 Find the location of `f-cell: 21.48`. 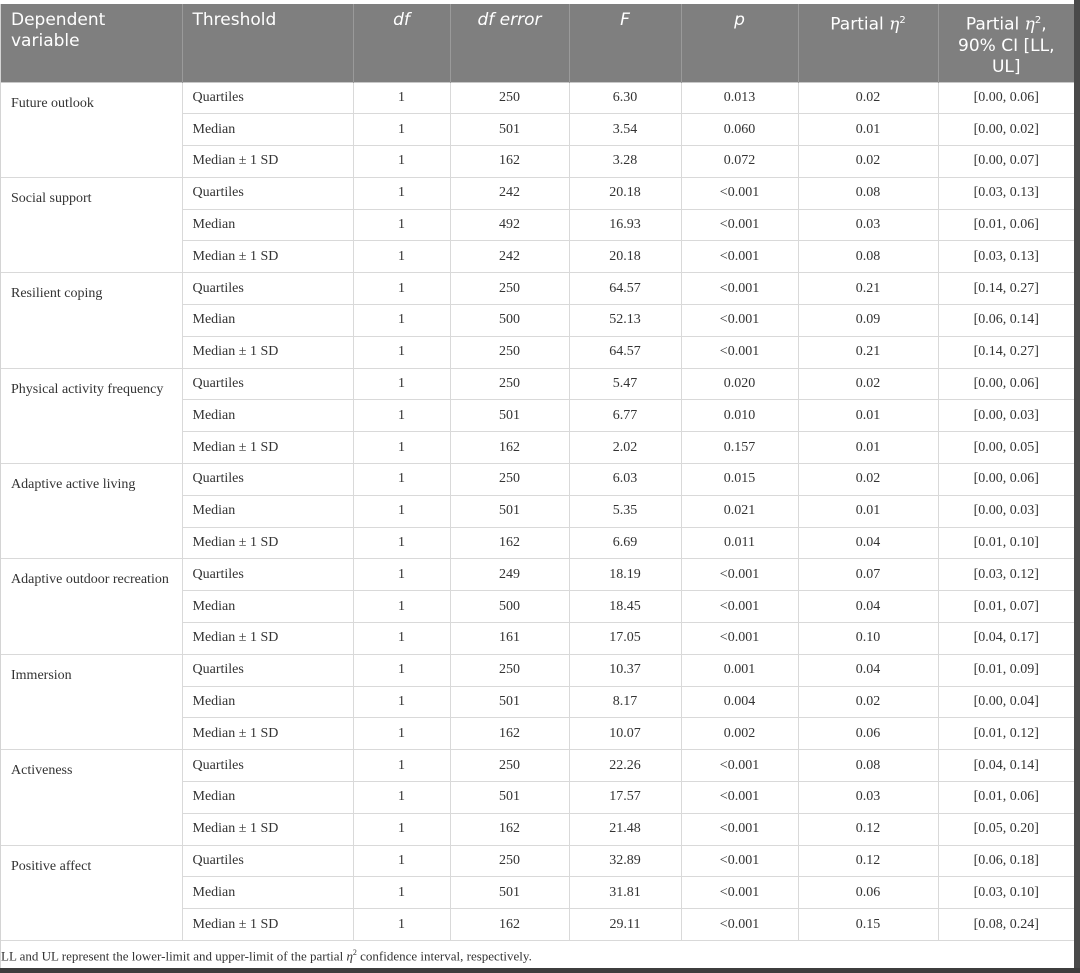

f-cell: 21.48 is located at coordinates (625, 829).